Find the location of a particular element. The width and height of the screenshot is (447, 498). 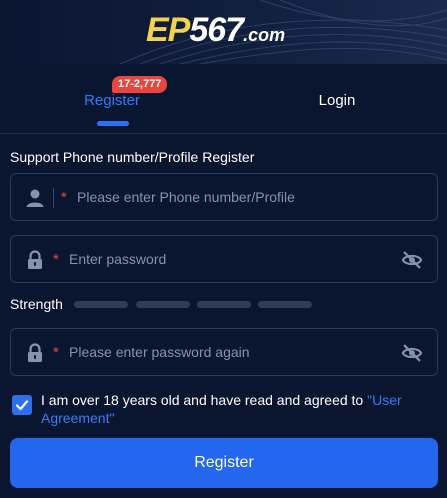

section-label: Support Phone number/Profile Register is located at coordinates (132, 157).